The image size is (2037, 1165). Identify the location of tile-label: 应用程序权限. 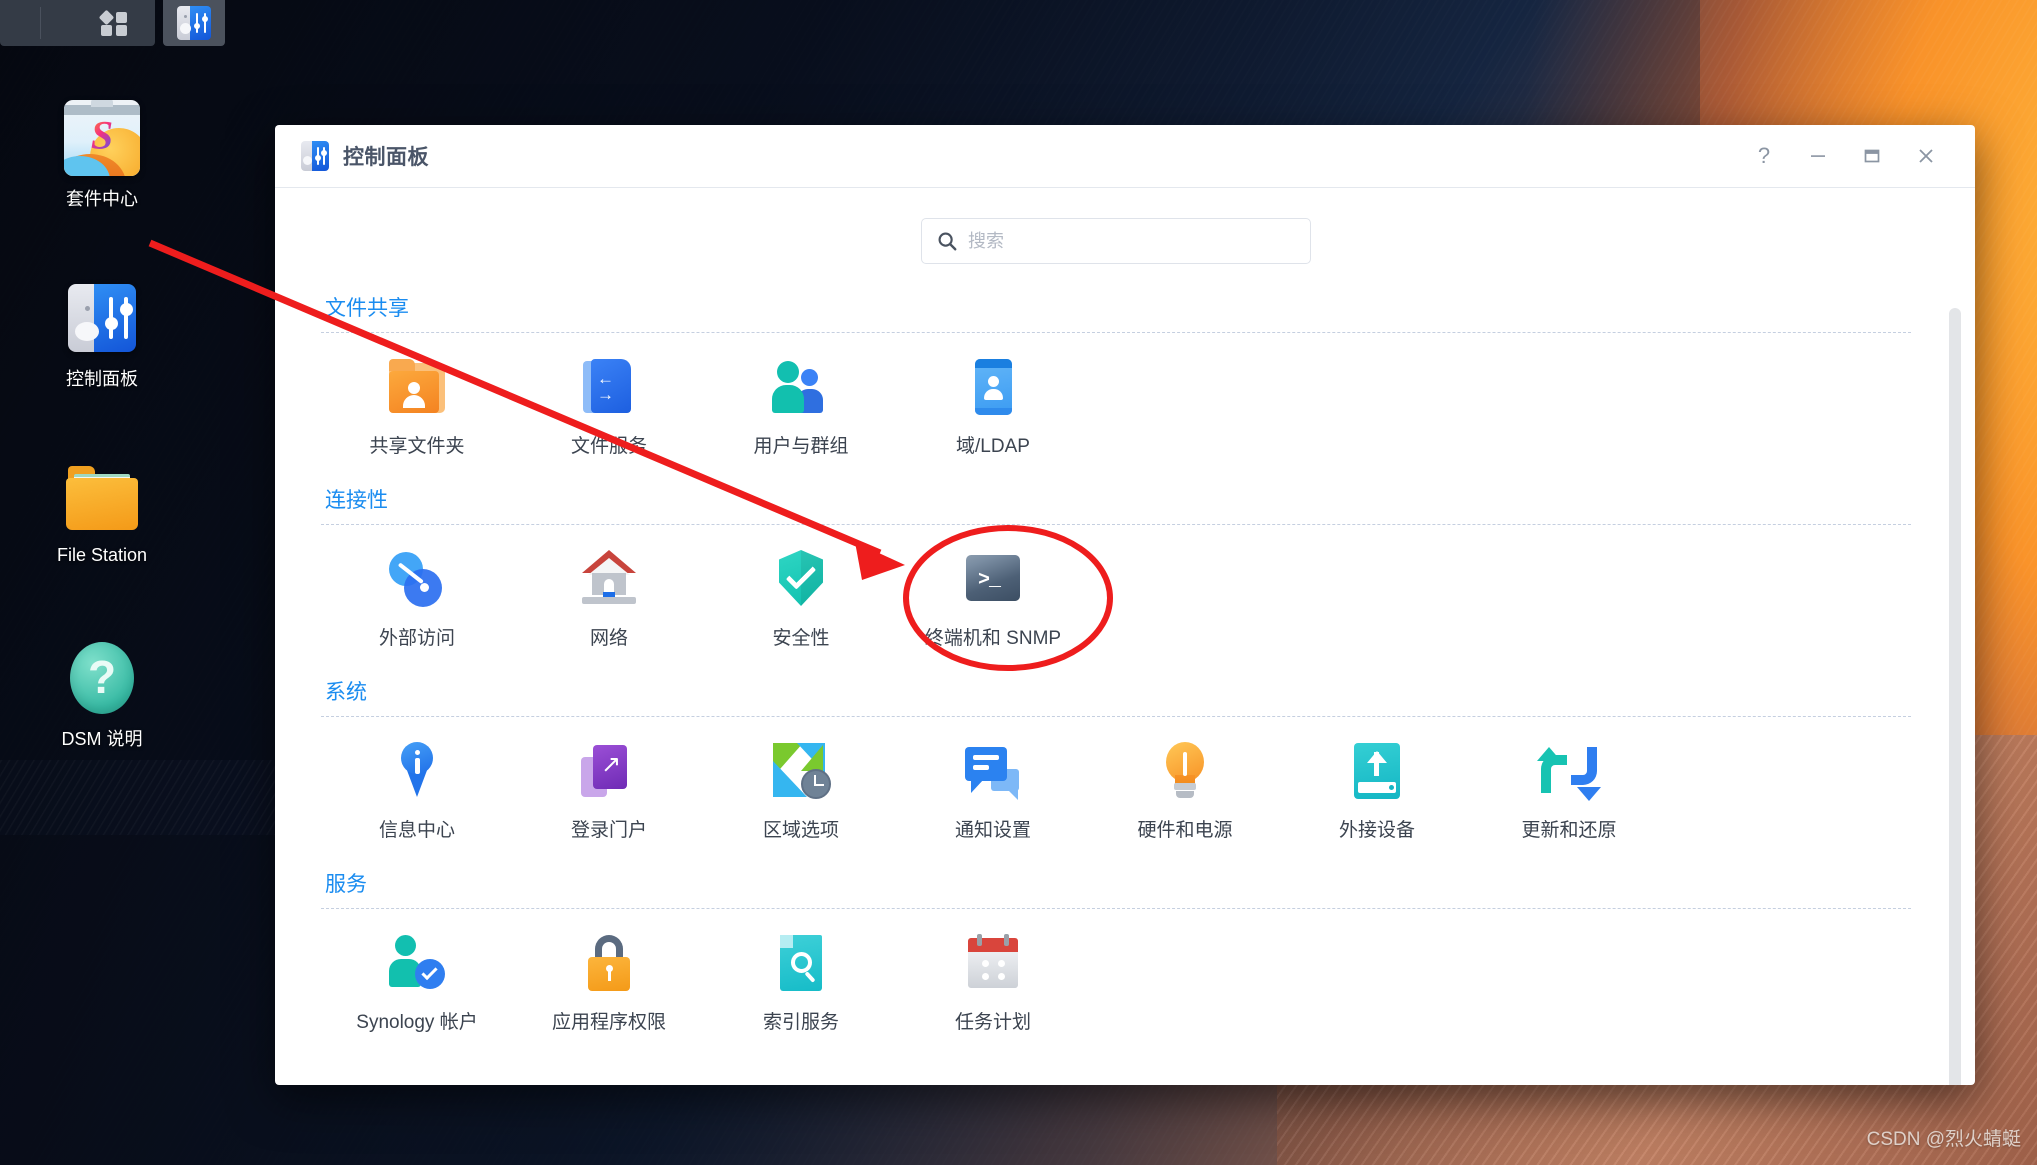
(608, 1022).